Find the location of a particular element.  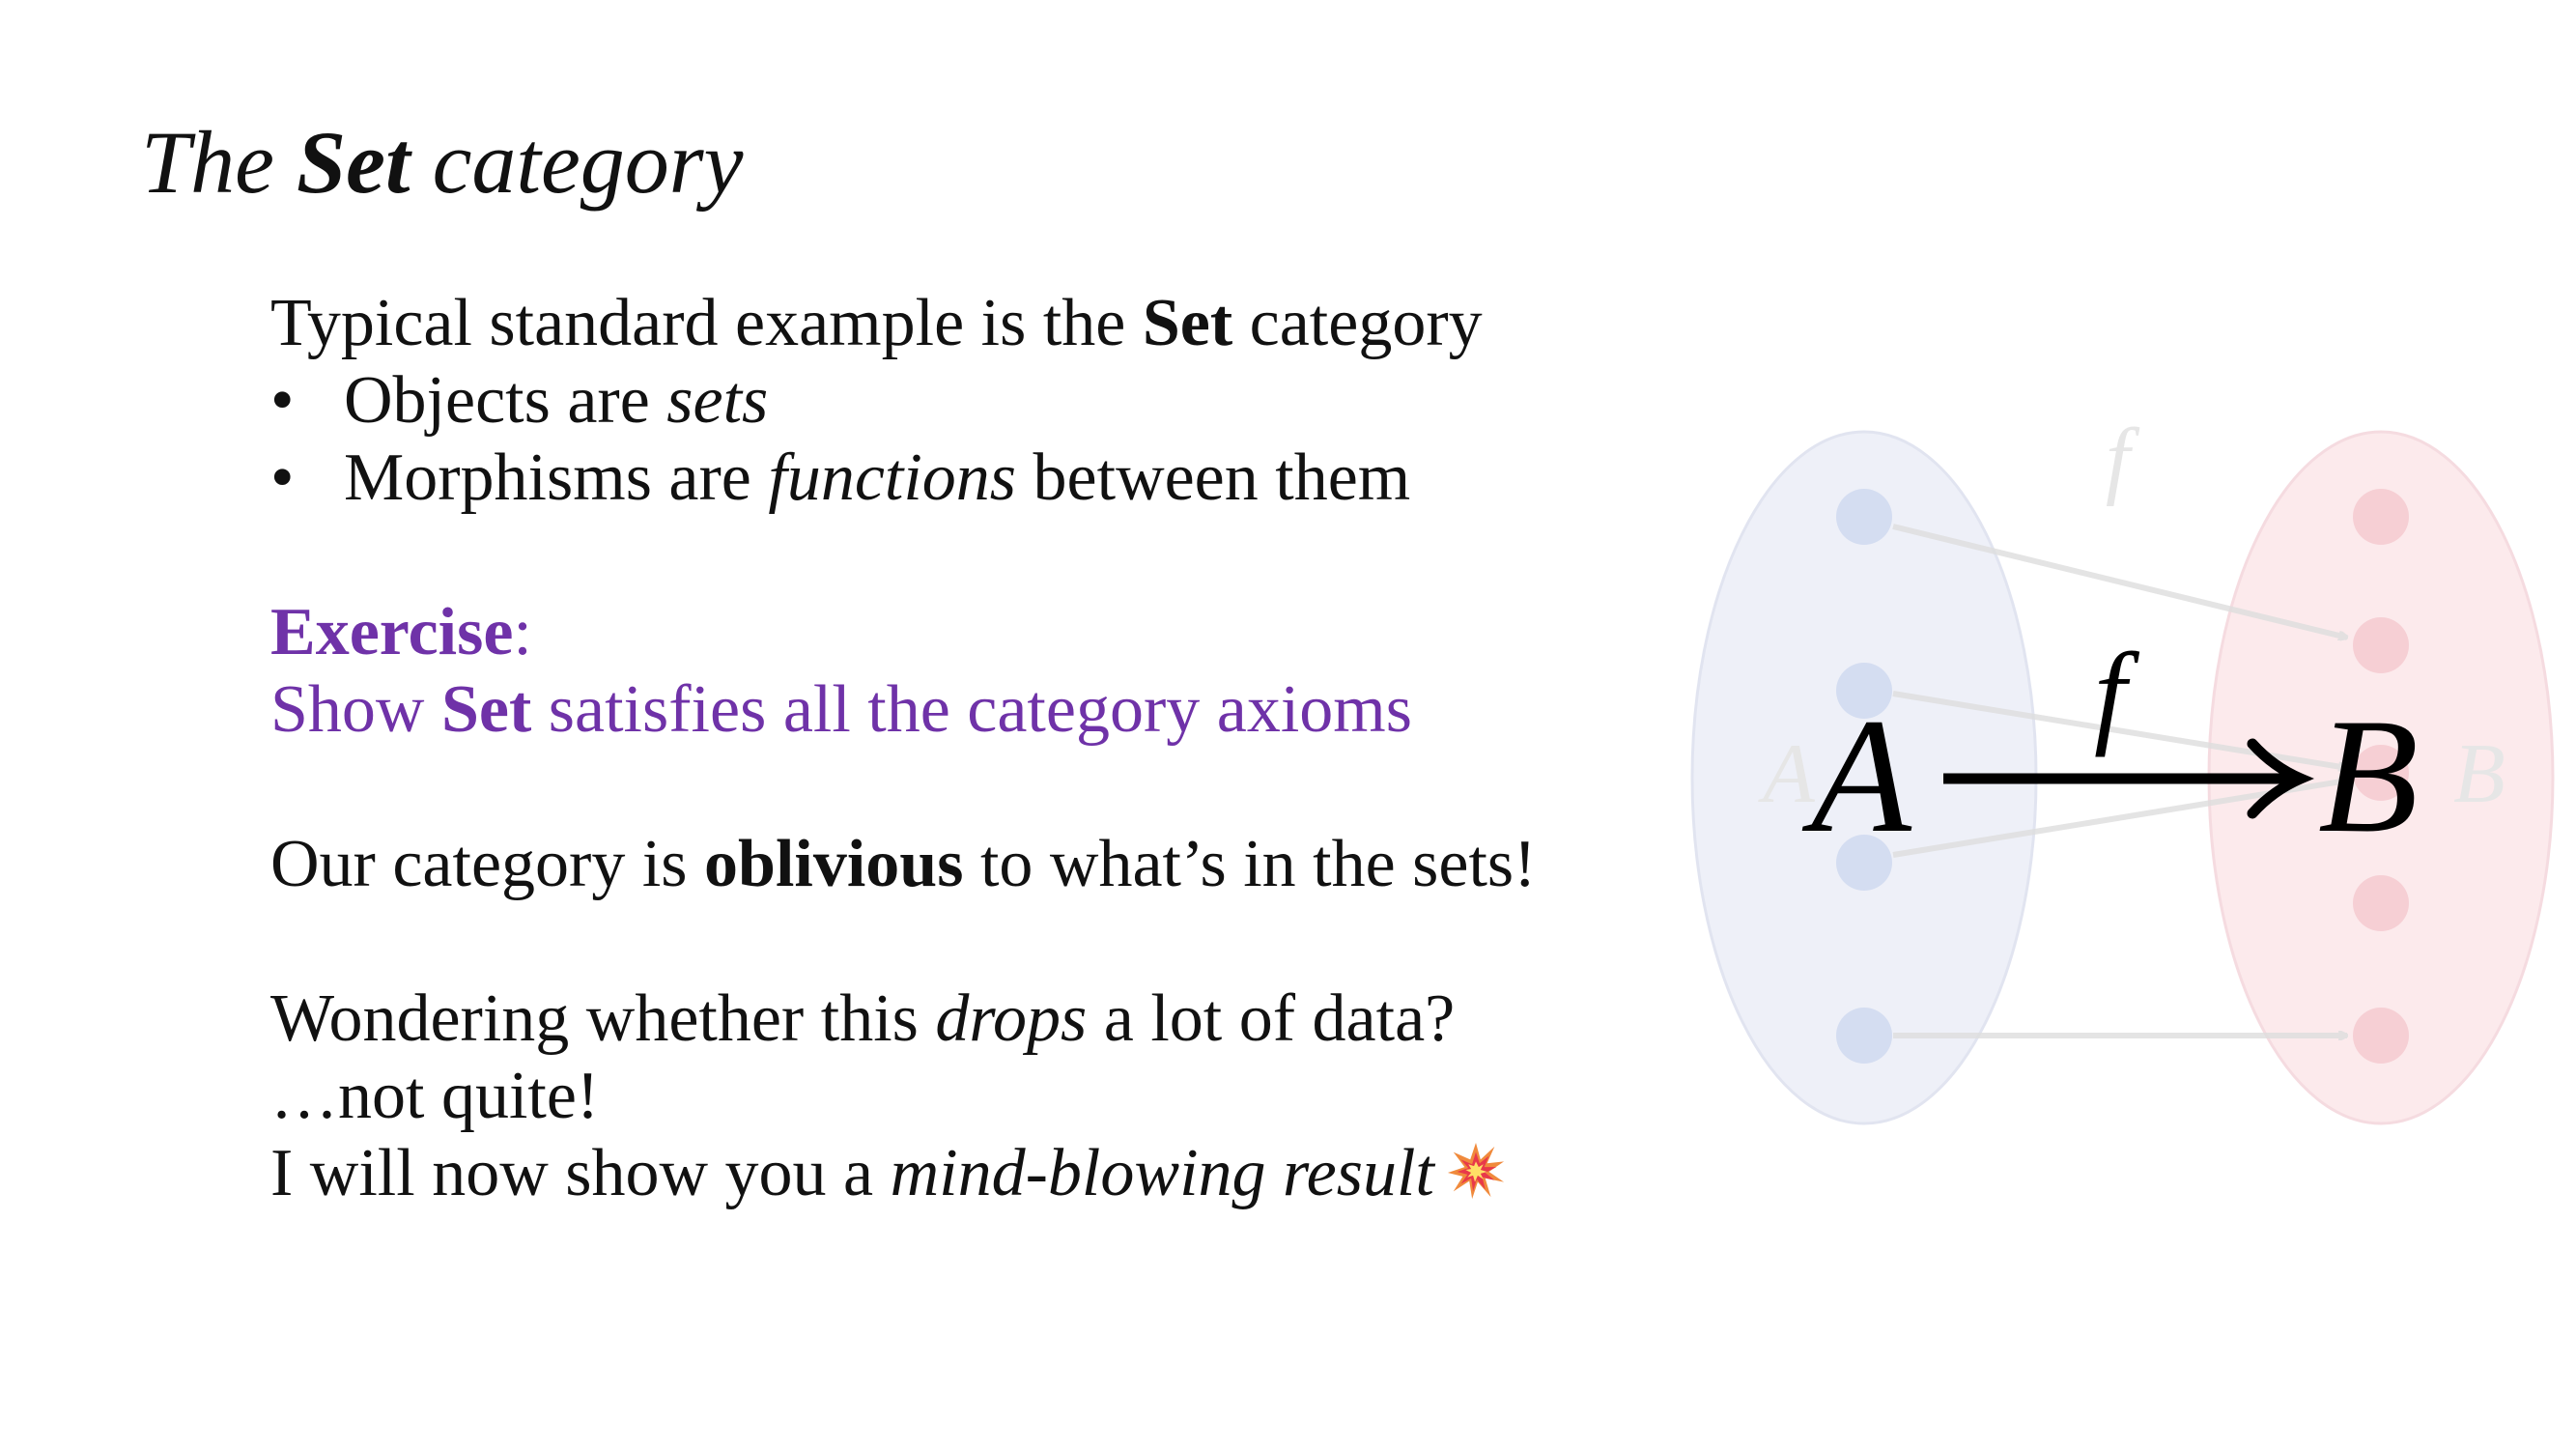

bullet-italic: functions is located at coordinates (892, 477).